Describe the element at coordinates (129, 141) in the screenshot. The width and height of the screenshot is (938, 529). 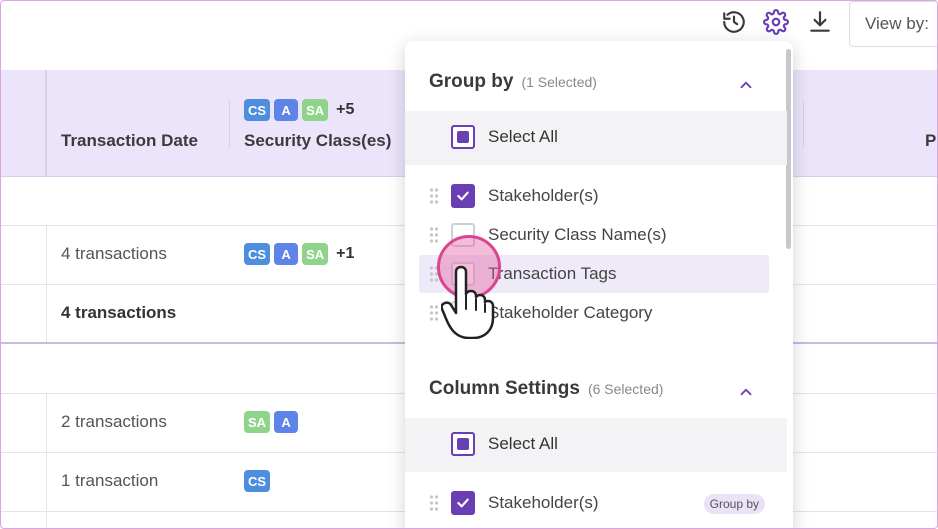
I see `column-header-transaction-date: Transaction Date` at that location.